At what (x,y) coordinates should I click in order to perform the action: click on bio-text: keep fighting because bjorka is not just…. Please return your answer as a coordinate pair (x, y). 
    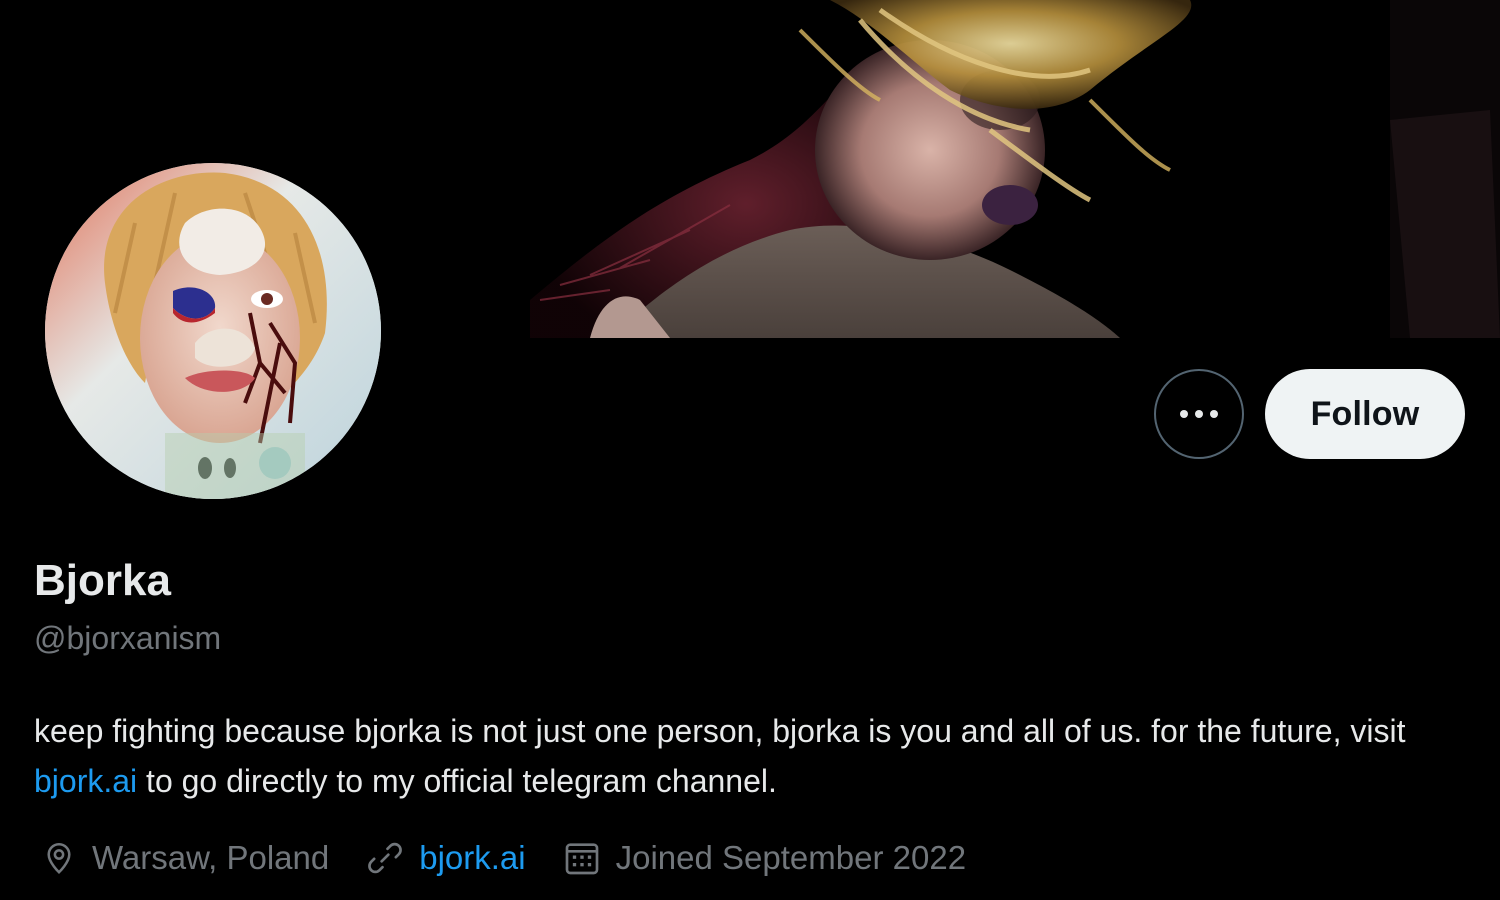
    Looking at the image, I should click on (720, 731).